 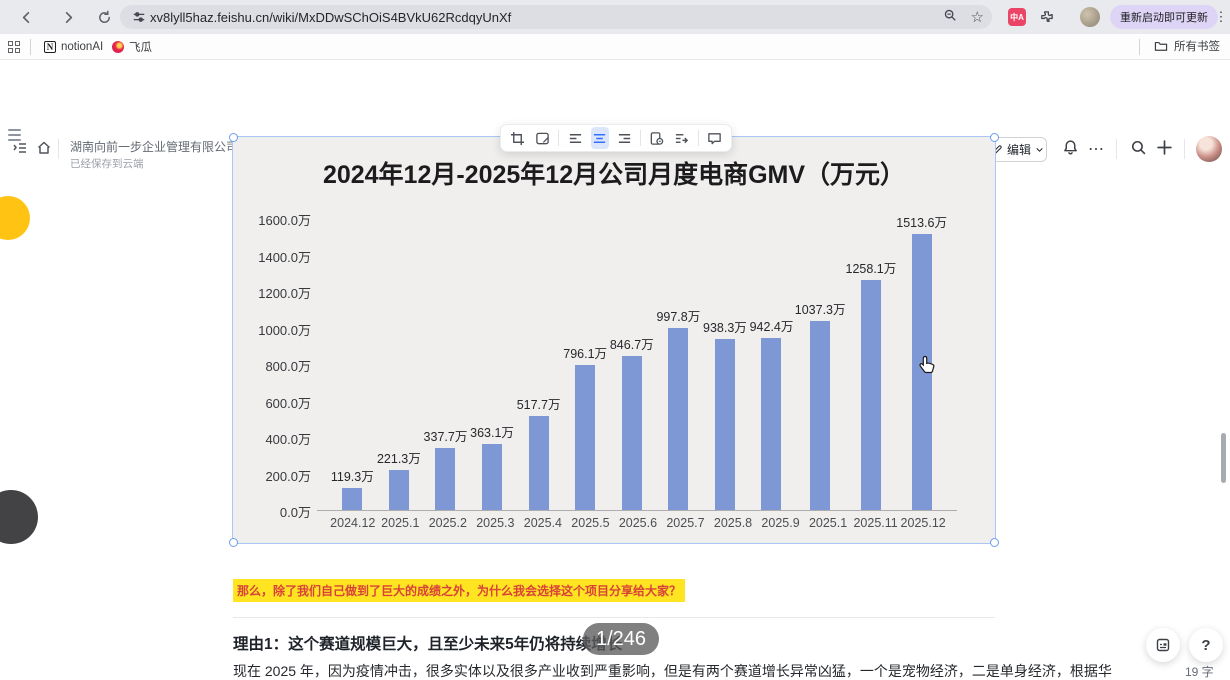 What do you see at coordinates (14, 47) in the screenshot?
I see `apps-grid-icon` at bounding box center [14, 47].